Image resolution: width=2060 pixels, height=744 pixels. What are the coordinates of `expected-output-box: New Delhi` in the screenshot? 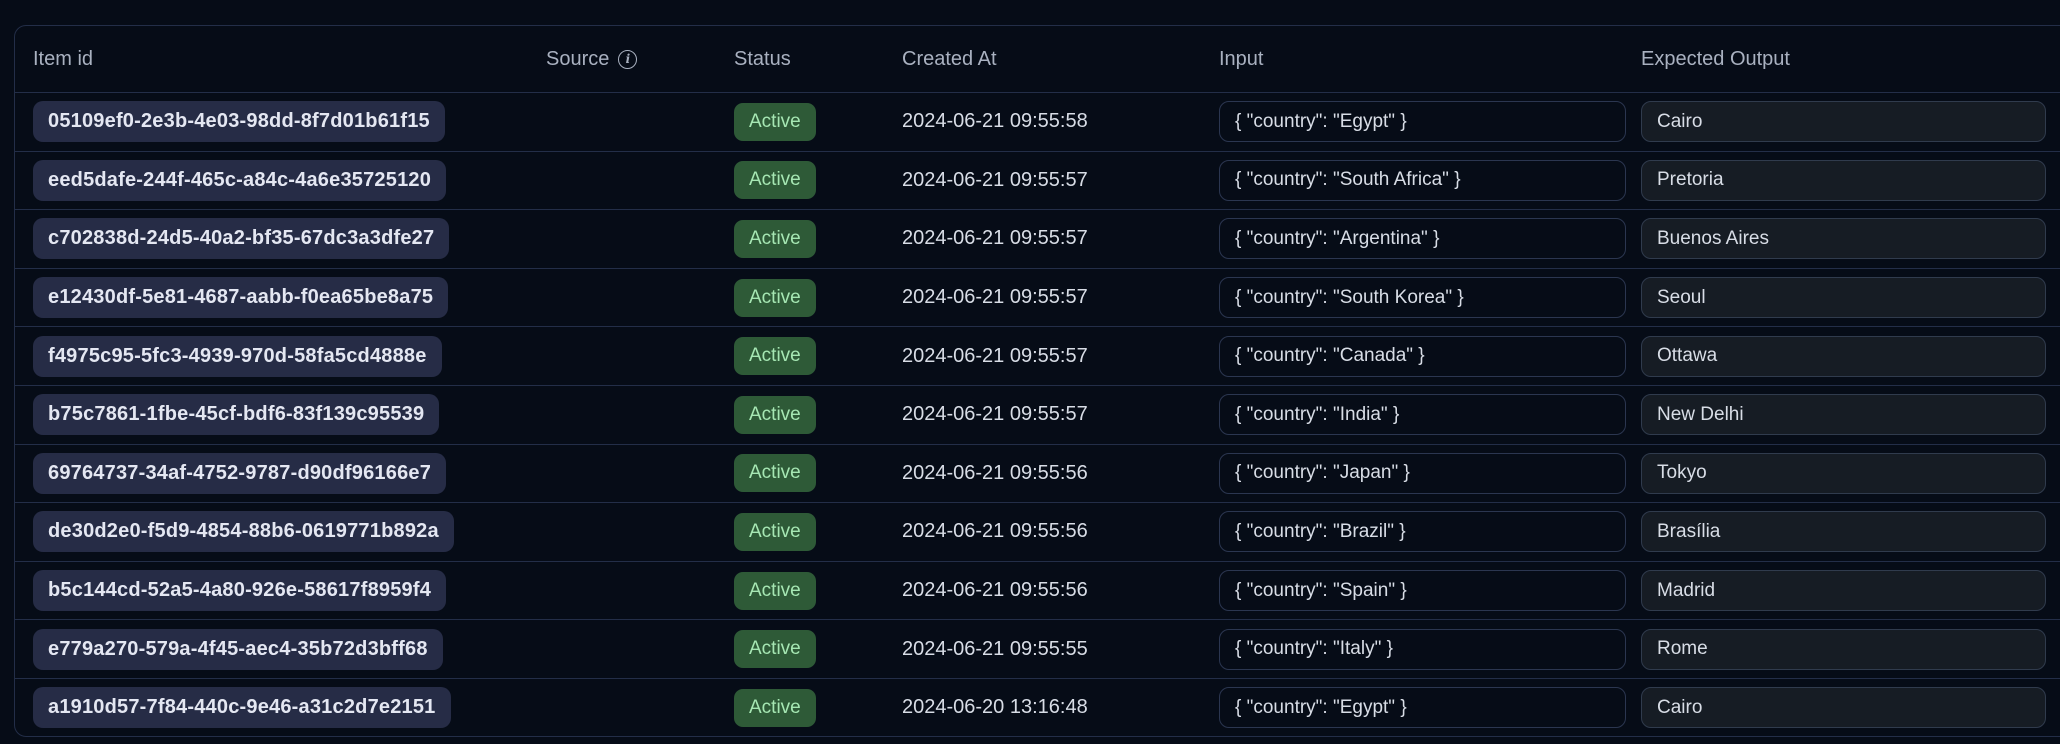 It's located at (1843, 415).